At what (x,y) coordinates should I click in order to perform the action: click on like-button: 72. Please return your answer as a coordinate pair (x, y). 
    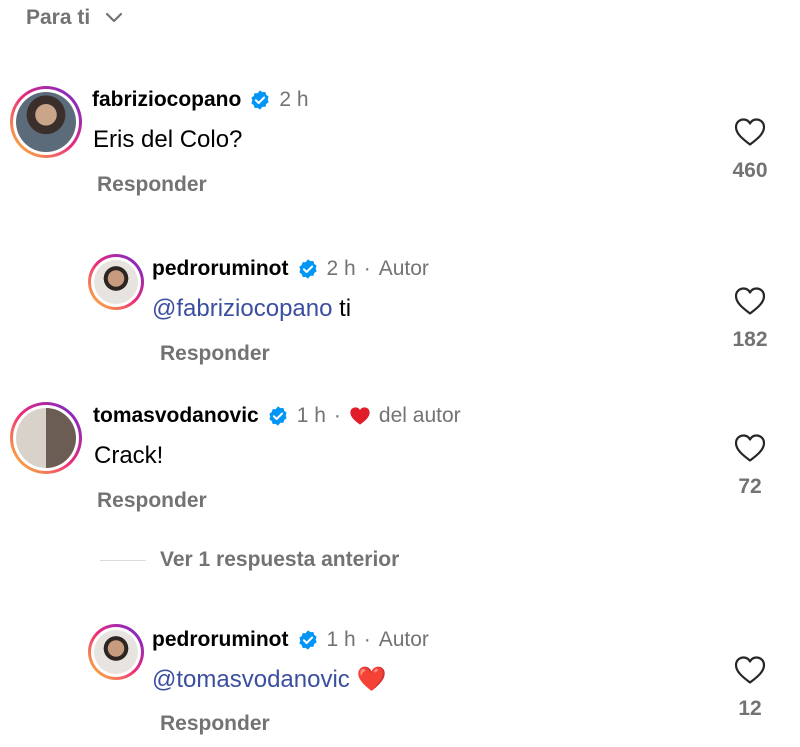
    Looking at the image, I should click on (750, 466).